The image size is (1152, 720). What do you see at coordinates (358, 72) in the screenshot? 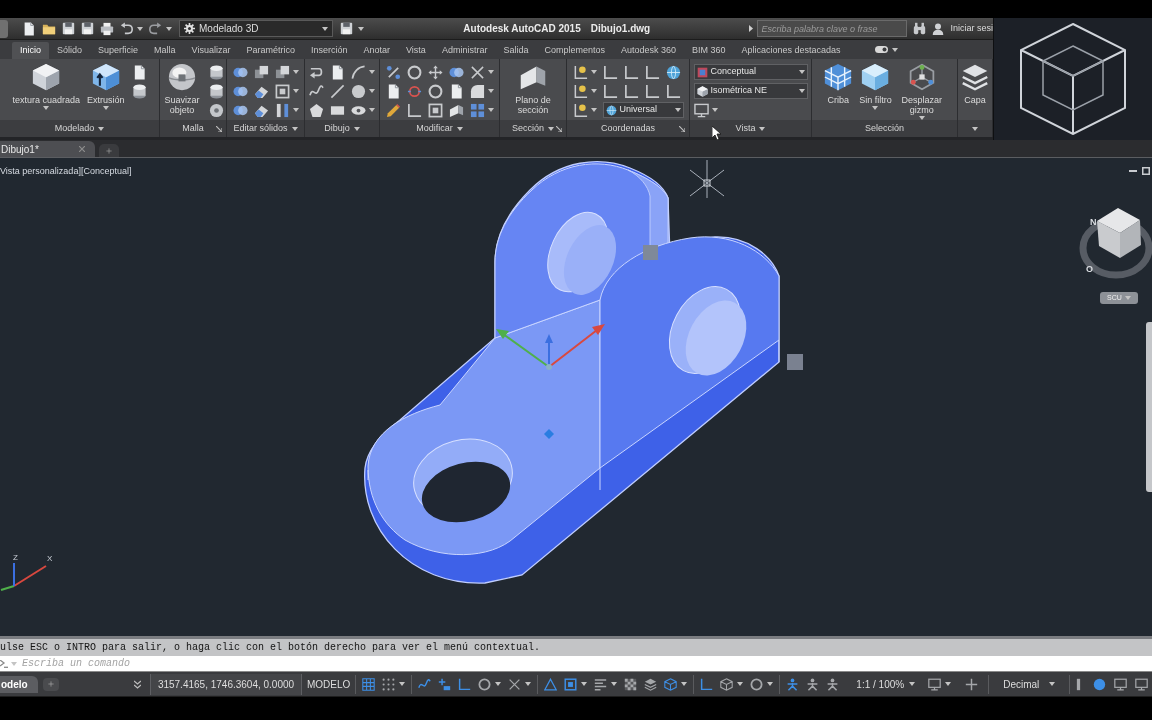
I see `arc-icon` at bounding box center [358, 72].